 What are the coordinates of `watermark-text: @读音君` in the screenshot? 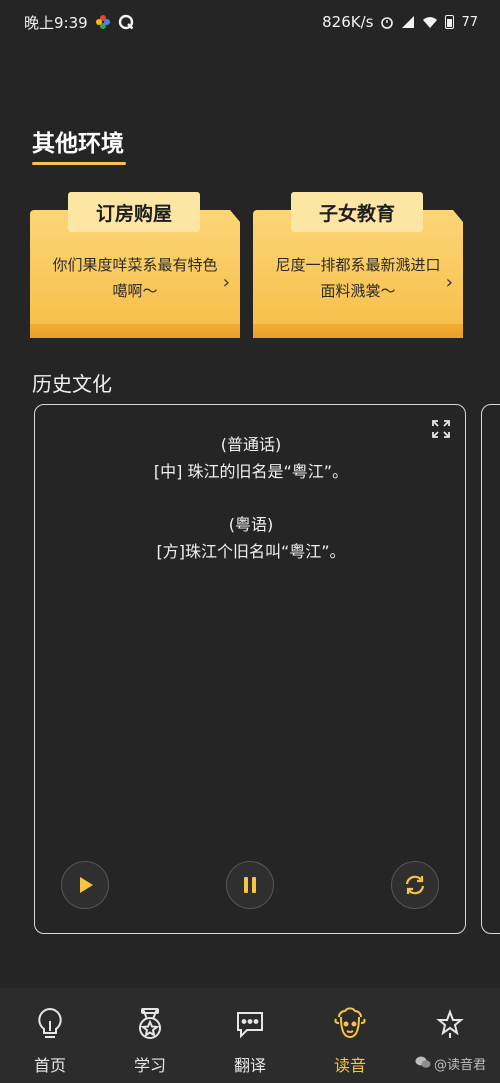 It's located at (459, 1065).